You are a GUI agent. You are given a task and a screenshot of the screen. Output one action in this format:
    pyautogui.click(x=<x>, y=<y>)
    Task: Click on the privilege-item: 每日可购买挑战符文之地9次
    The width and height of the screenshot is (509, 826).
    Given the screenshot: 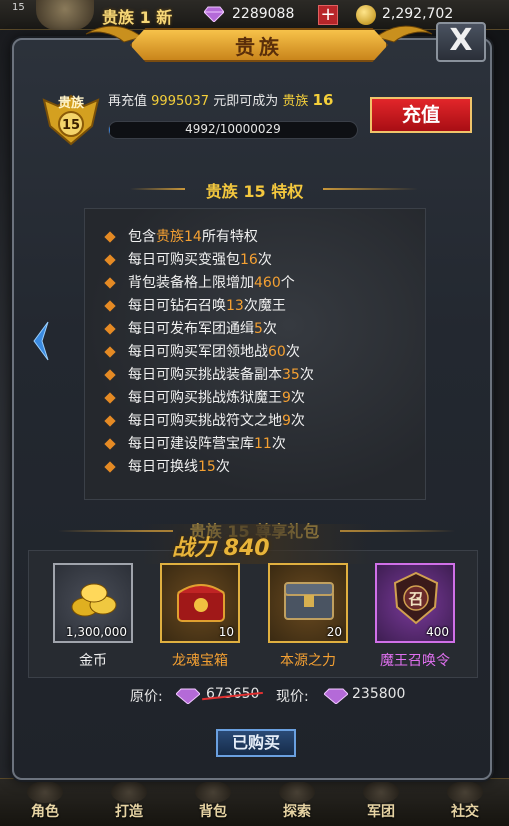 What is the action you would take?
    pyautogui.click(x=216, y=420)
    